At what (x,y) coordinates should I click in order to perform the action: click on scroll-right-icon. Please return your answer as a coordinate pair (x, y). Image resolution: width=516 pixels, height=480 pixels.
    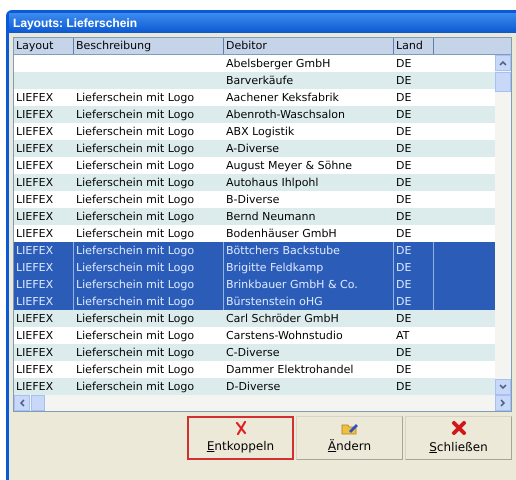
    Looking at the image, I should click on (503, 403).